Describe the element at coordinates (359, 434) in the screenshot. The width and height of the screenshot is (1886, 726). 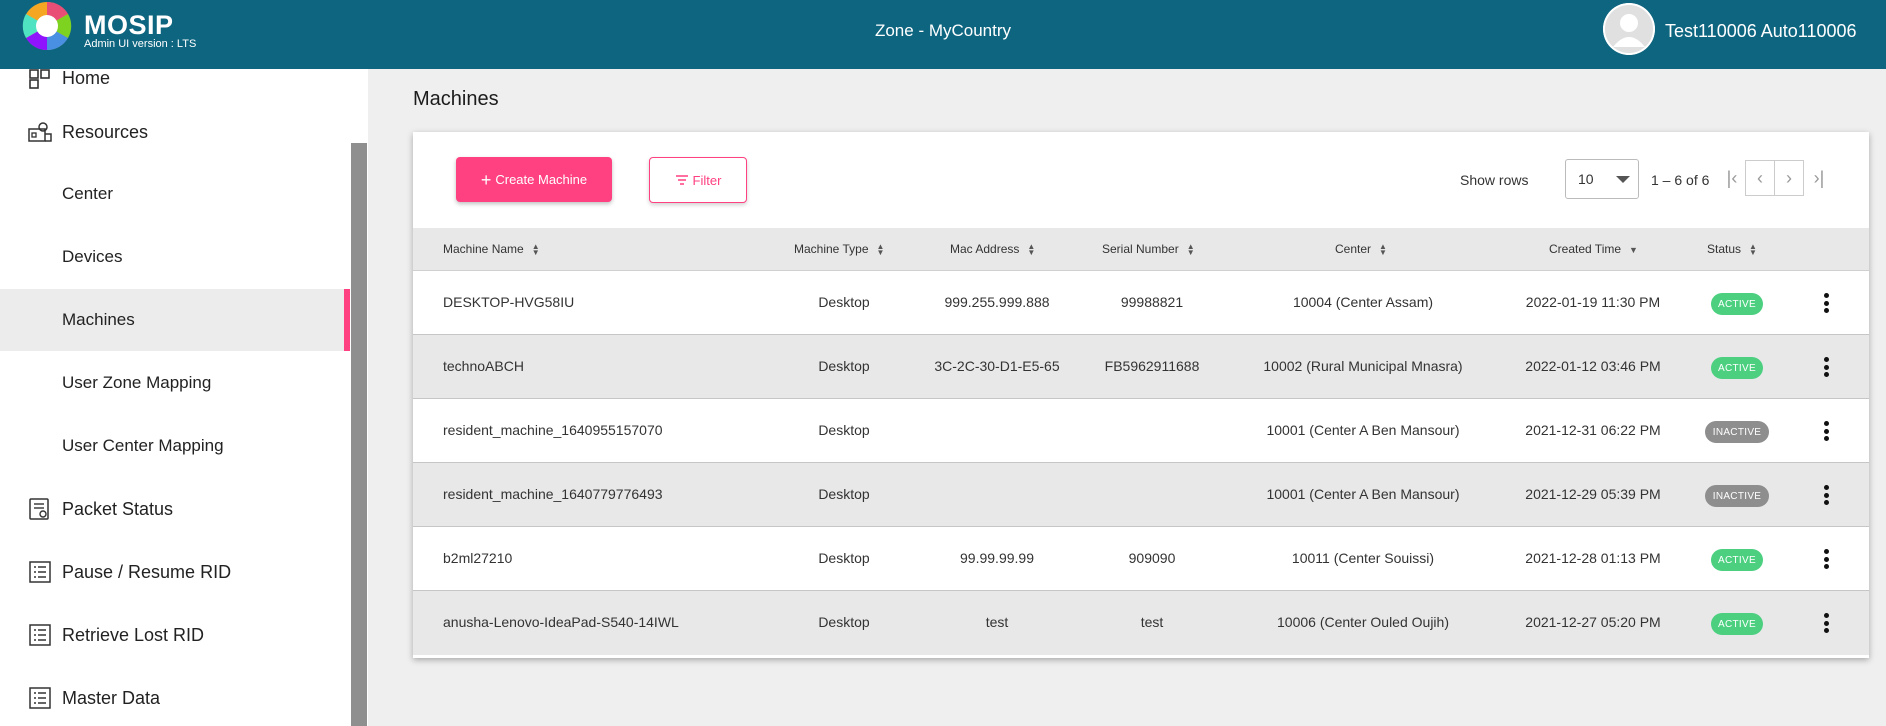
I see `sidebar-scrollbar-thumb` at that location.